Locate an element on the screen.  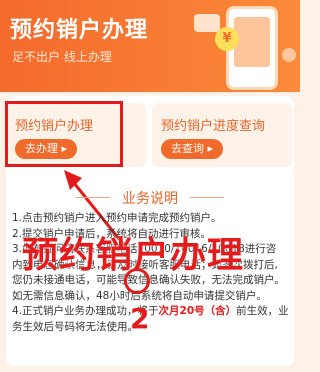
annotation-number: 2 is located at coordinates (140, 318).